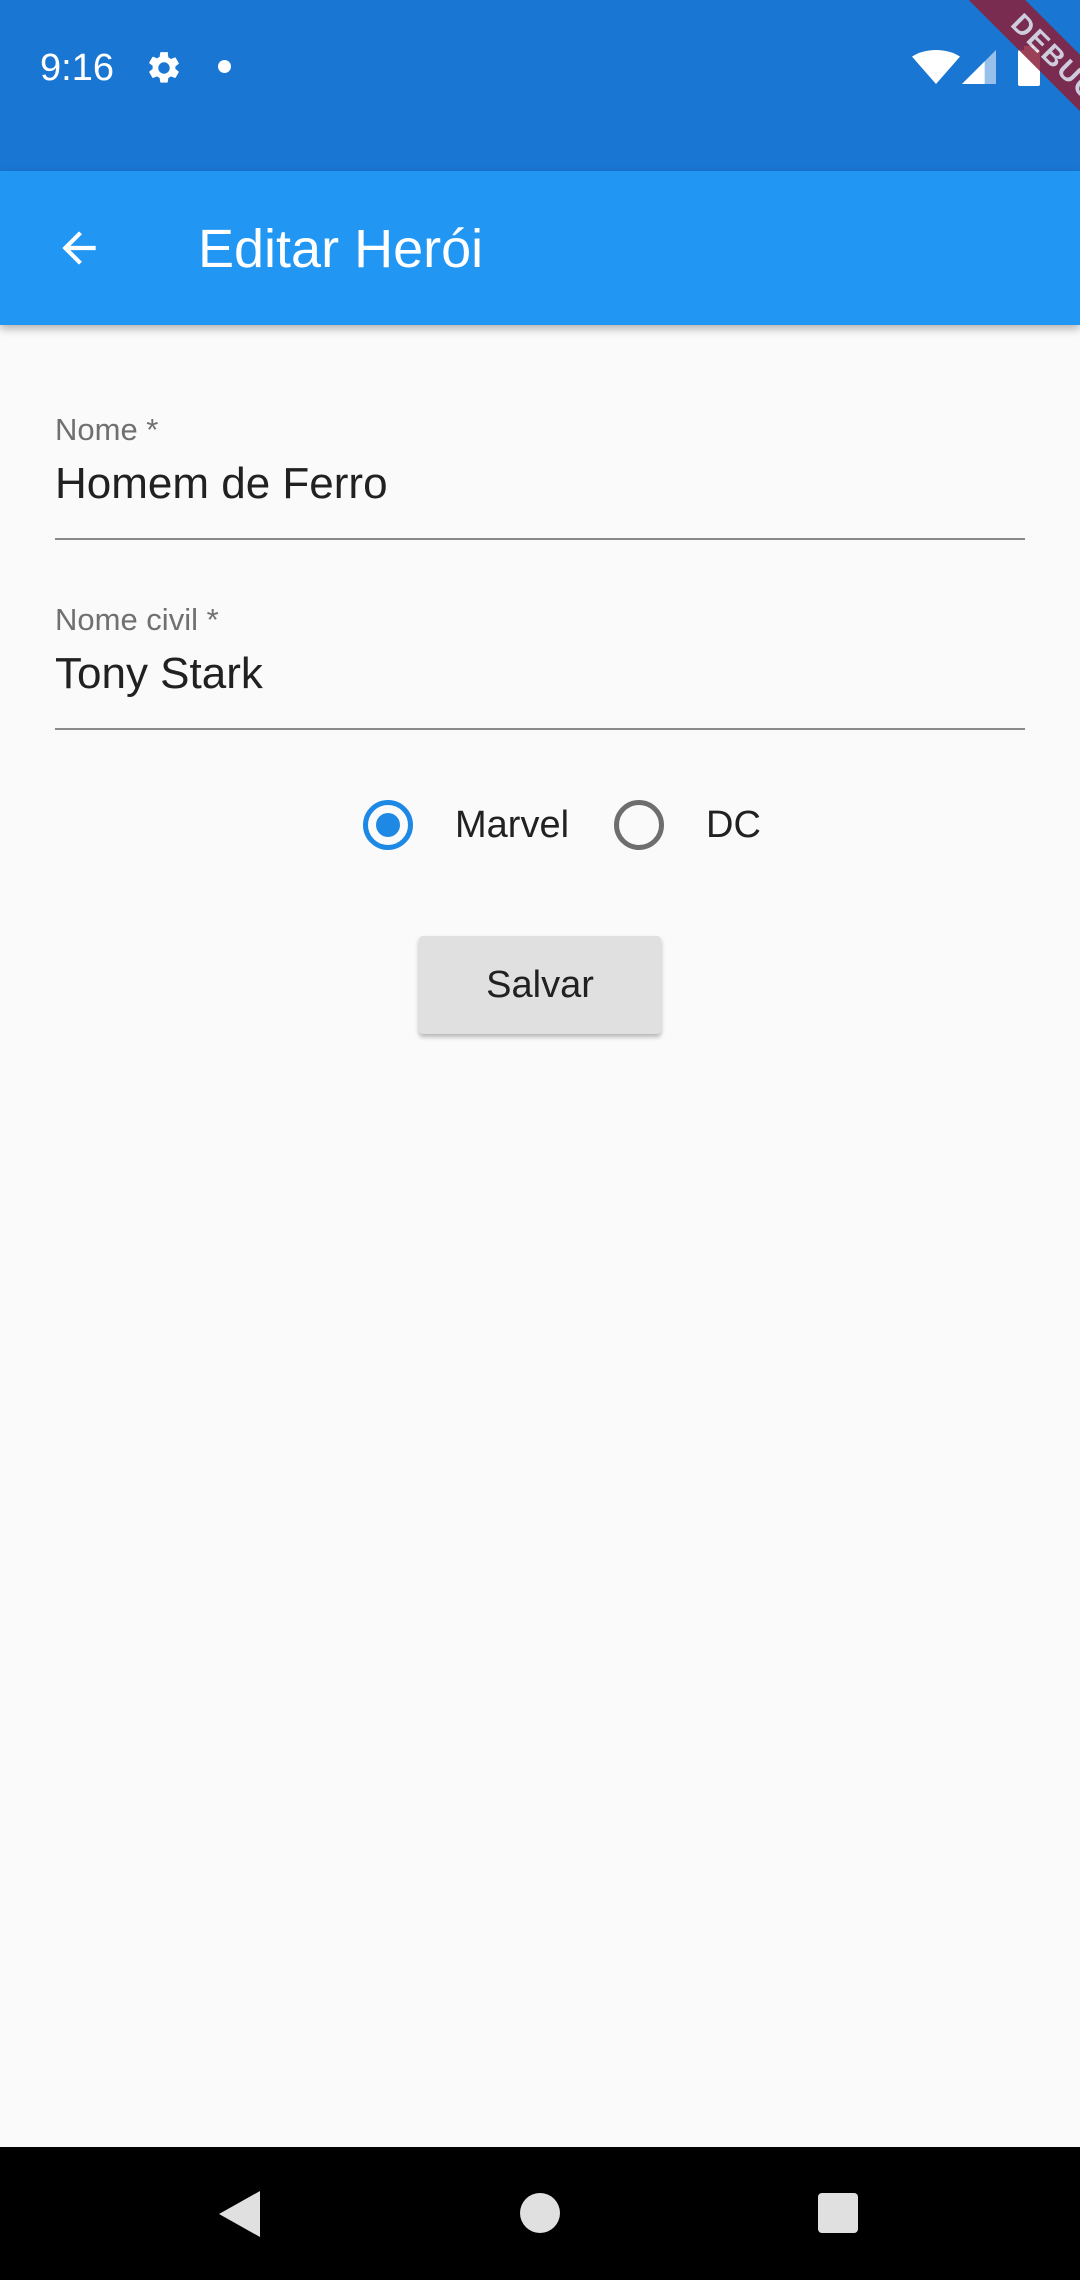 The image size is (1080, 2280). Describe the element at coordinates (77, 68) in the screenshot. I see `status-time: 9:16` at that location.